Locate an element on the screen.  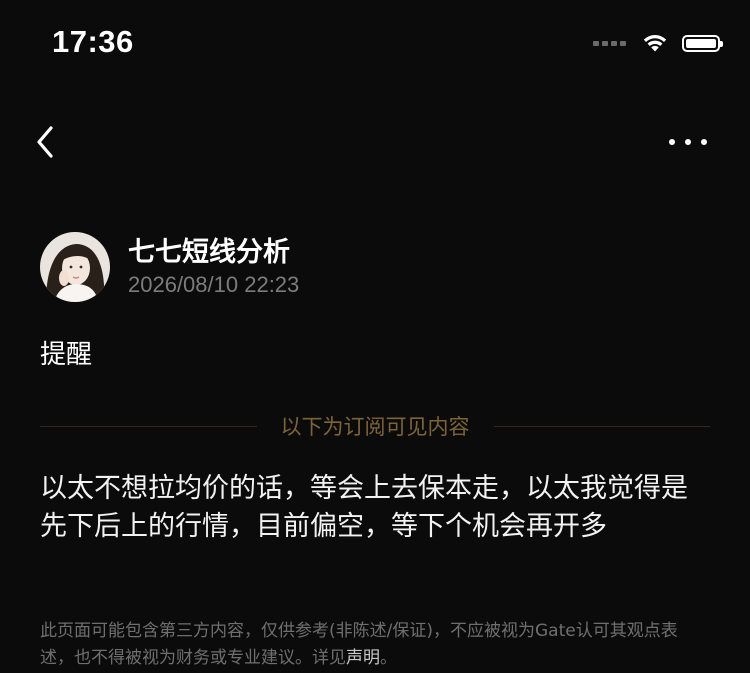
chevron-left-icon is located at coordinates (45, 142).